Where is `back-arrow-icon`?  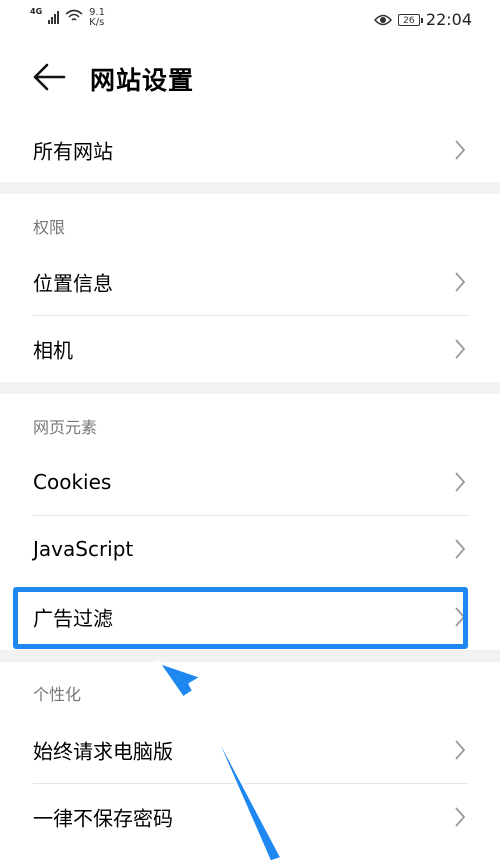 back-arrow-icon is located at coordinates (49, 77).